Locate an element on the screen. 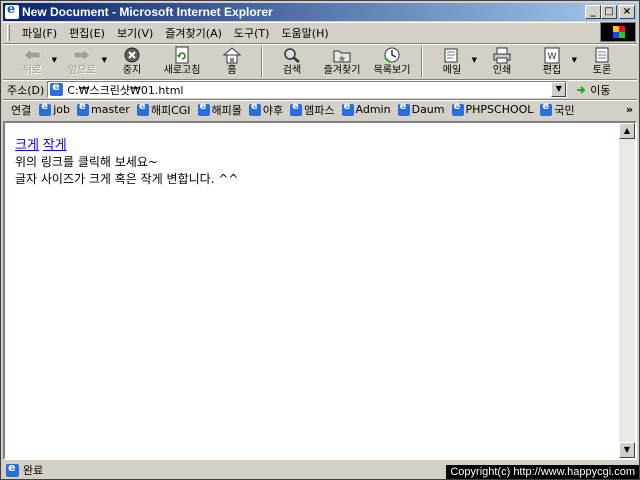  discuss-icon is located at coordinates (602, 55).